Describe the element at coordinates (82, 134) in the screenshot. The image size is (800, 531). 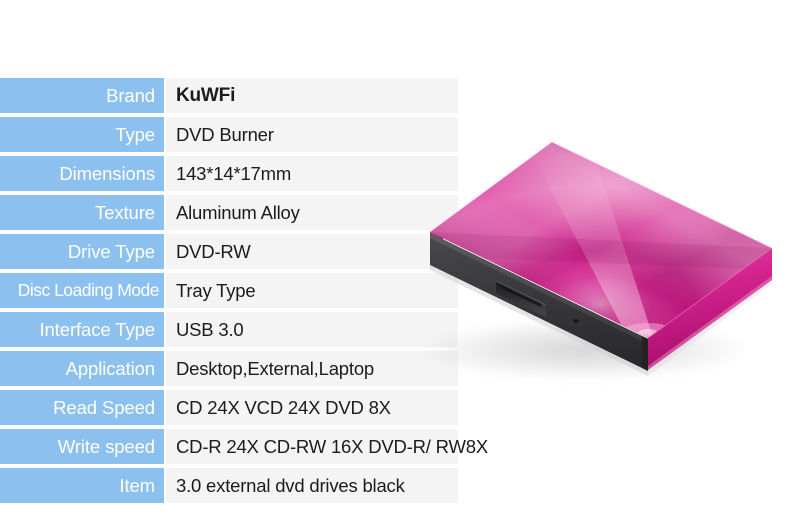
I see `spec-label: Type` at that location.